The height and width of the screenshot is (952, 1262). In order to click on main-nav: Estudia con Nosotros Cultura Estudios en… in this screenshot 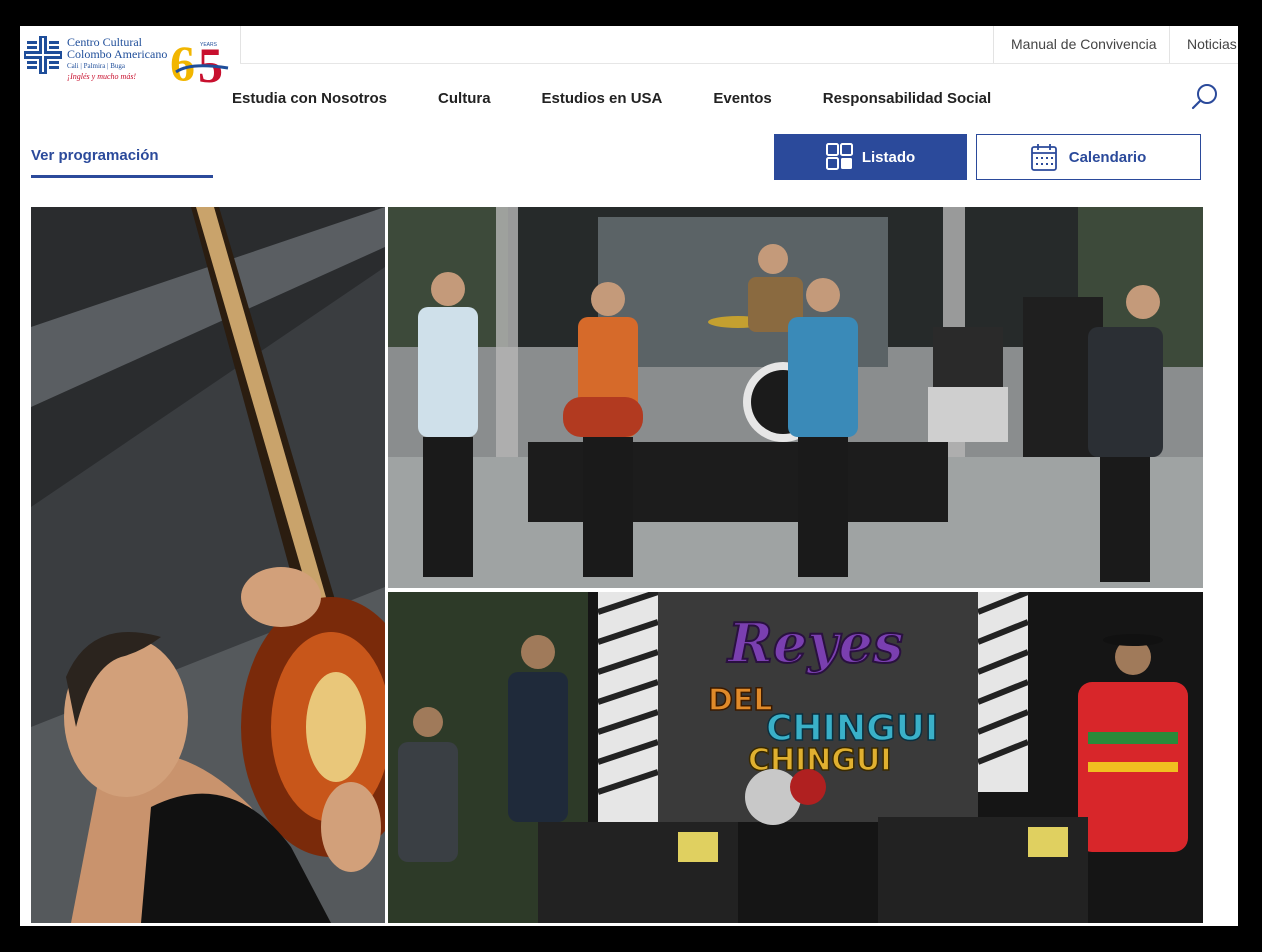, I will do `click(637, 99)`.